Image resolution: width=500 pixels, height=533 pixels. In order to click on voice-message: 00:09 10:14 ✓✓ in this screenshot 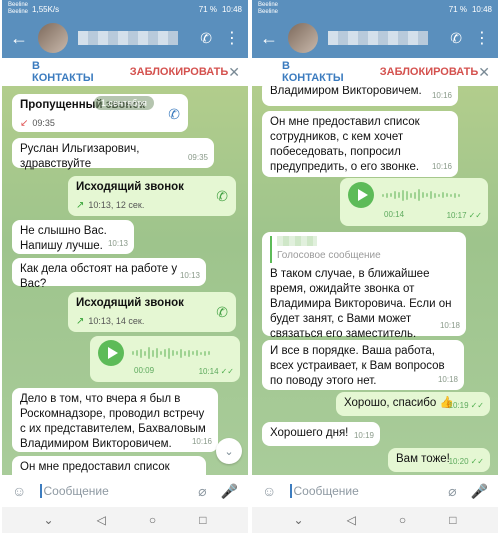, I will do `click(165, 359)`.